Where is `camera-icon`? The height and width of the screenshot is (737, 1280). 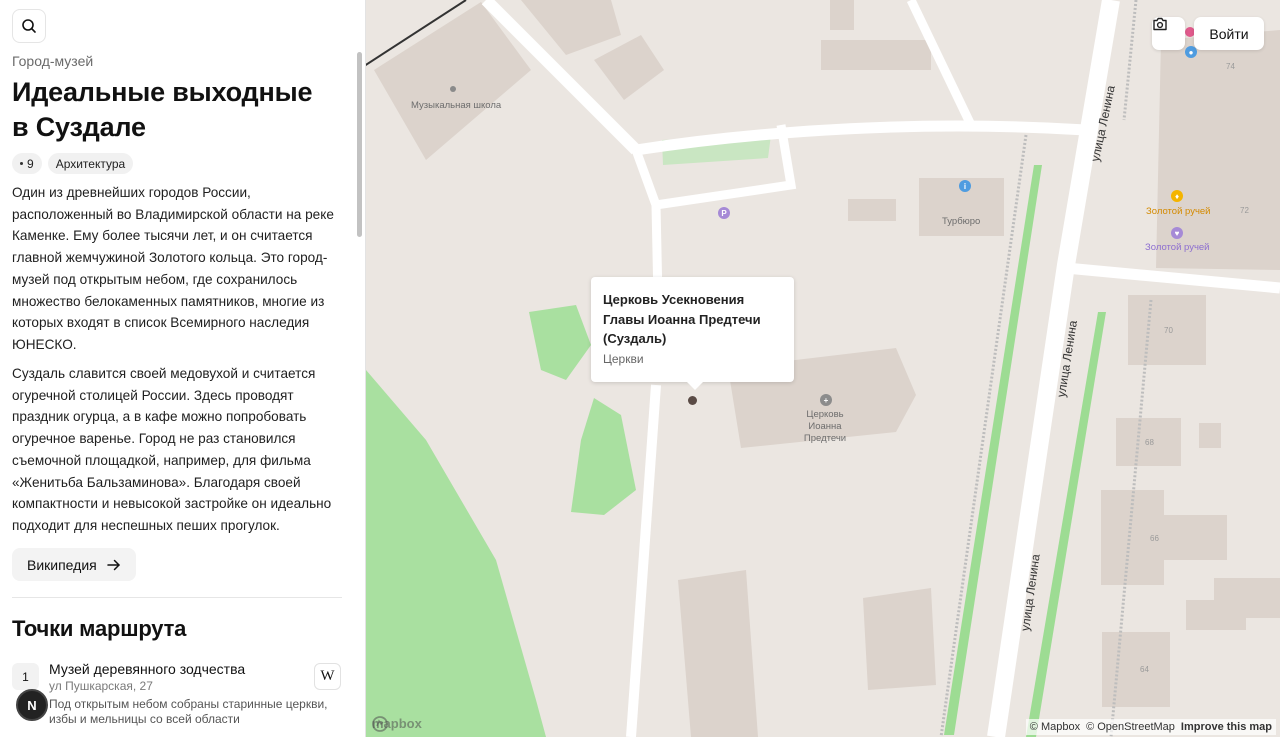 camera-icon is located at coordinates (1160, 24).